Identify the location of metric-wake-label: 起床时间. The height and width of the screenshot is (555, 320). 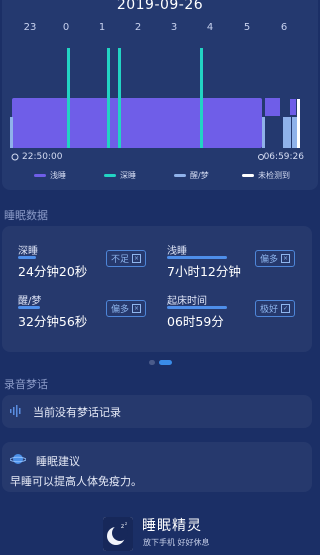
(187, 301).